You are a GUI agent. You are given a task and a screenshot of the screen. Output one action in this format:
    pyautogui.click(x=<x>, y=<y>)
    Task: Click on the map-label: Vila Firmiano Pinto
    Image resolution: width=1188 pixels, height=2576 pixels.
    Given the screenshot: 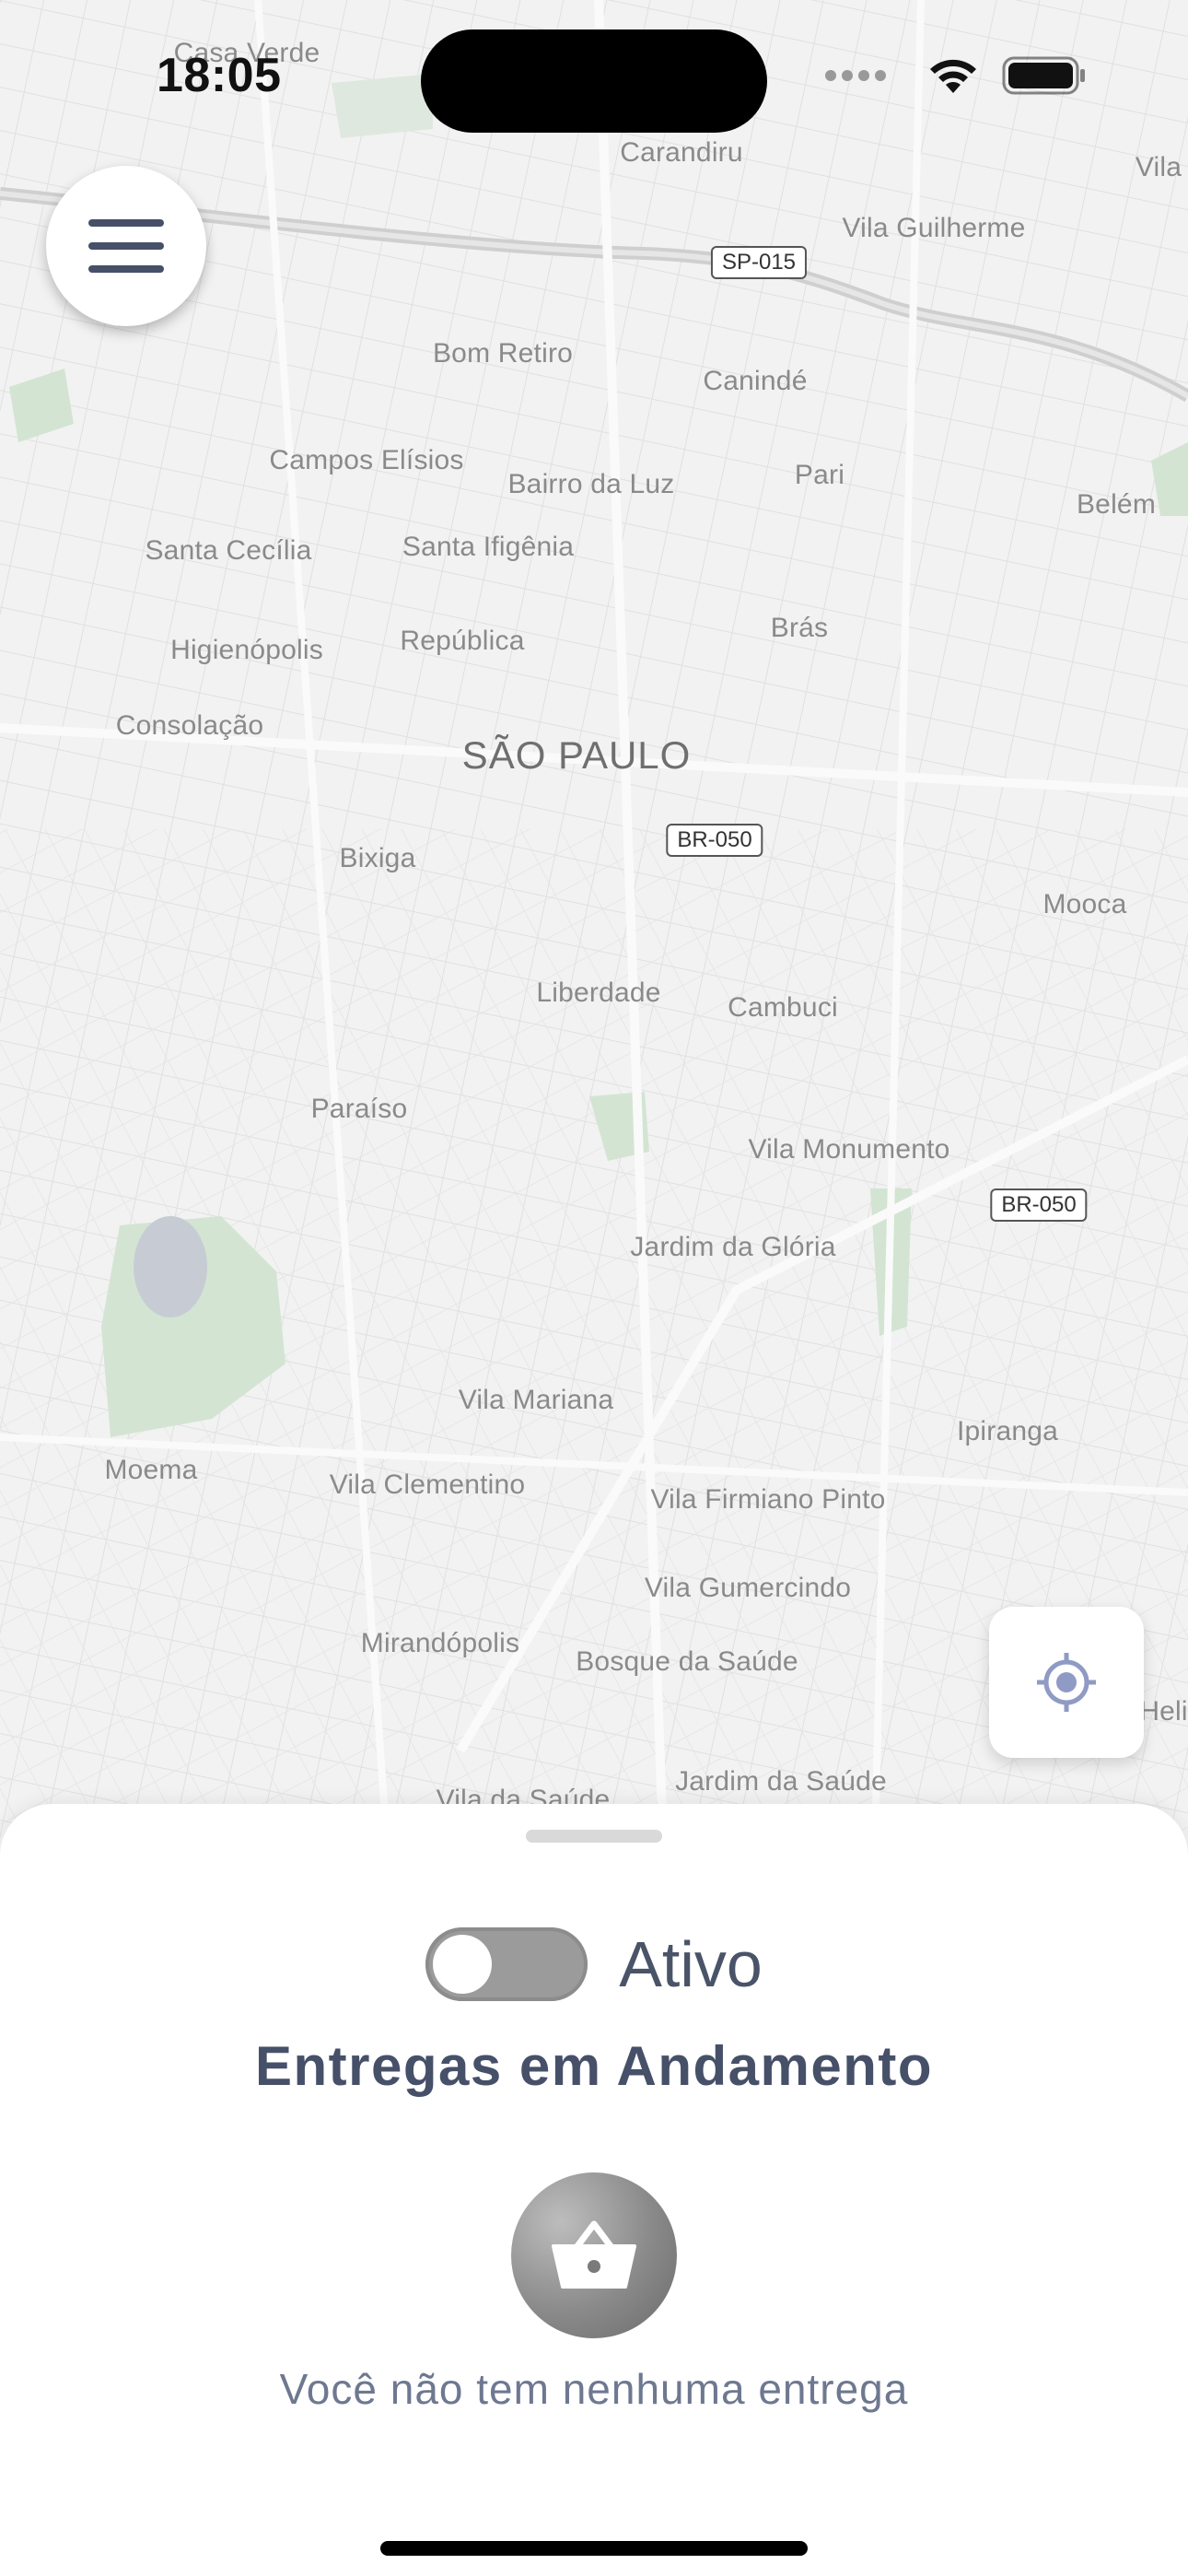 What is the action you would take?
    pyautogui.click(x=768, y=1499)
    